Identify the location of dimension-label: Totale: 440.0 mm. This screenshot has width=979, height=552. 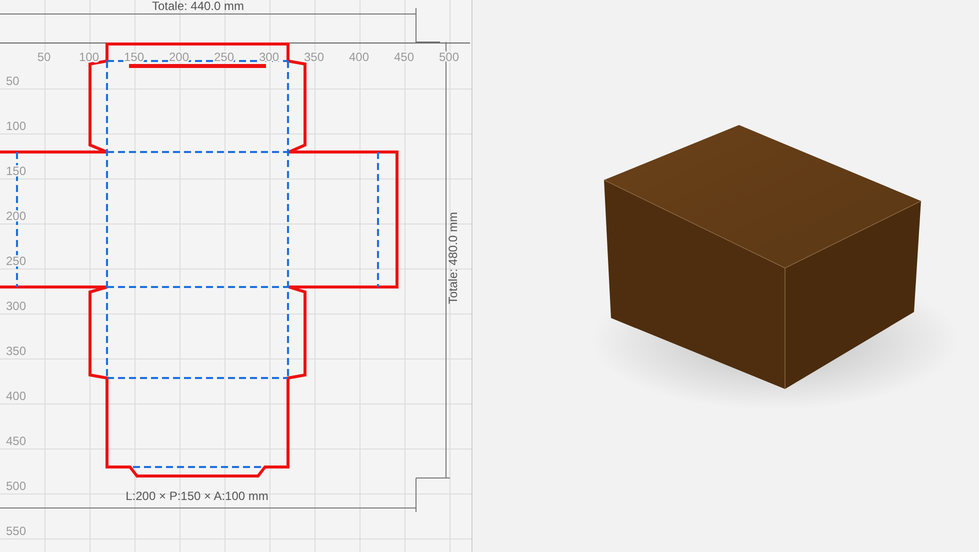
(198, 6).